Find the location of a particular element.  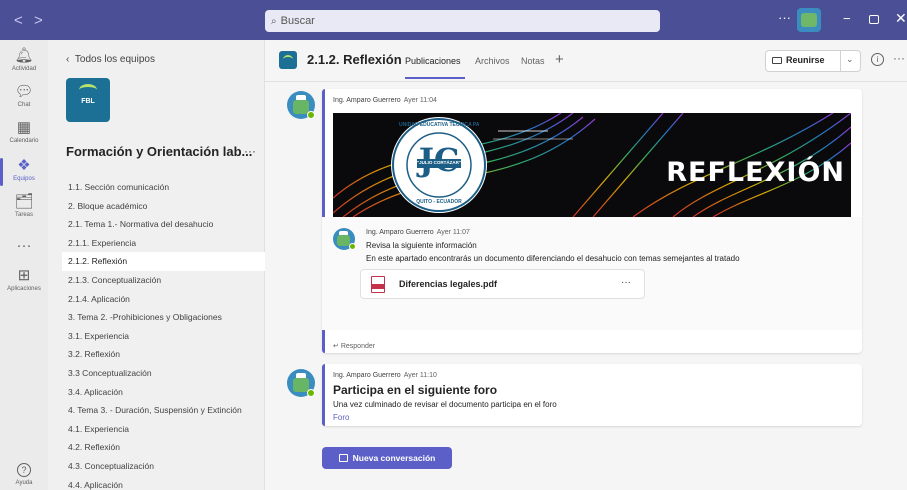

channel-item: 2.1. Tema 1.- Normativa del desahucio is located at coordinates (163, 224).